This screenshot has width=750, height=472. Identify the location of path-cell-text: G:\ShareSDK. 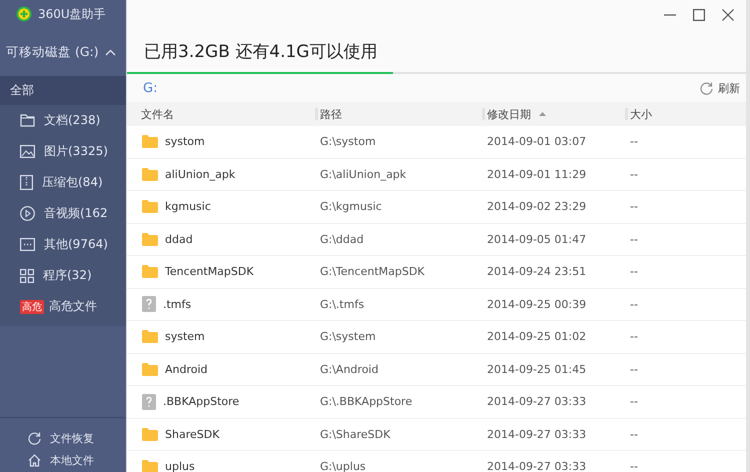
(355, 434).